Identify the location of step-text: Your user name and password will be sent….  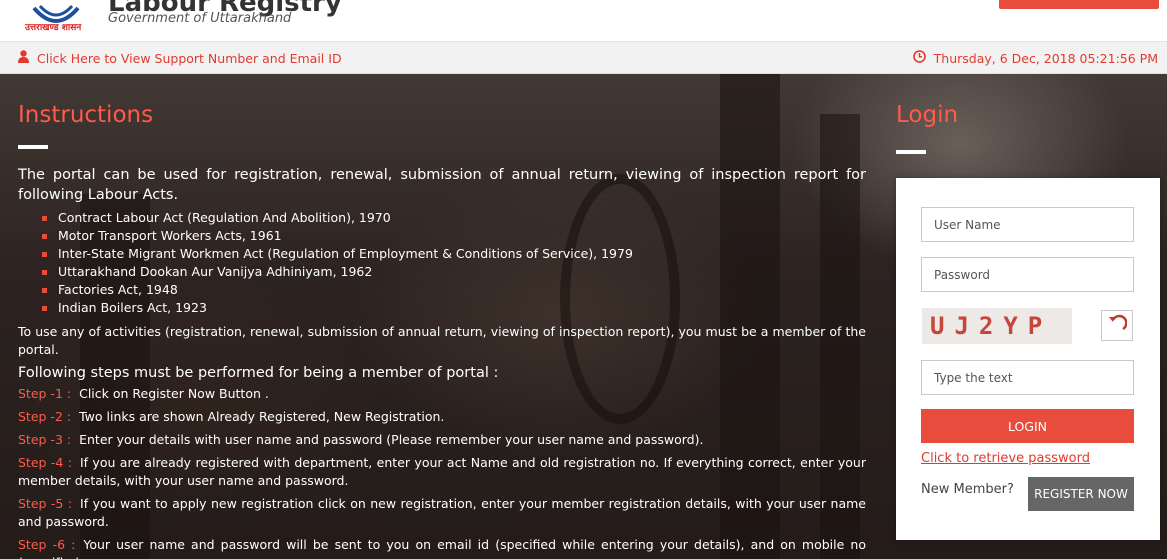
(442, 548).